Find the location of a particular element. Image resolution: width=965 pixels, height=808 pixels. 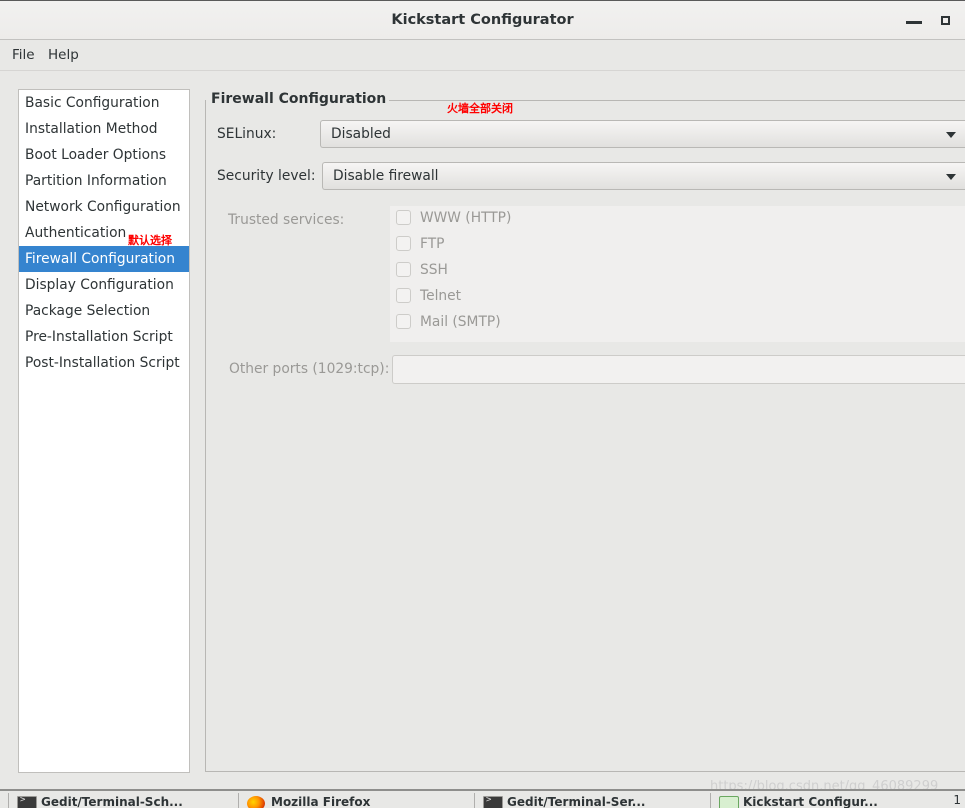

panel-title: Firewall Configuration is located at coordinates (299, 99).